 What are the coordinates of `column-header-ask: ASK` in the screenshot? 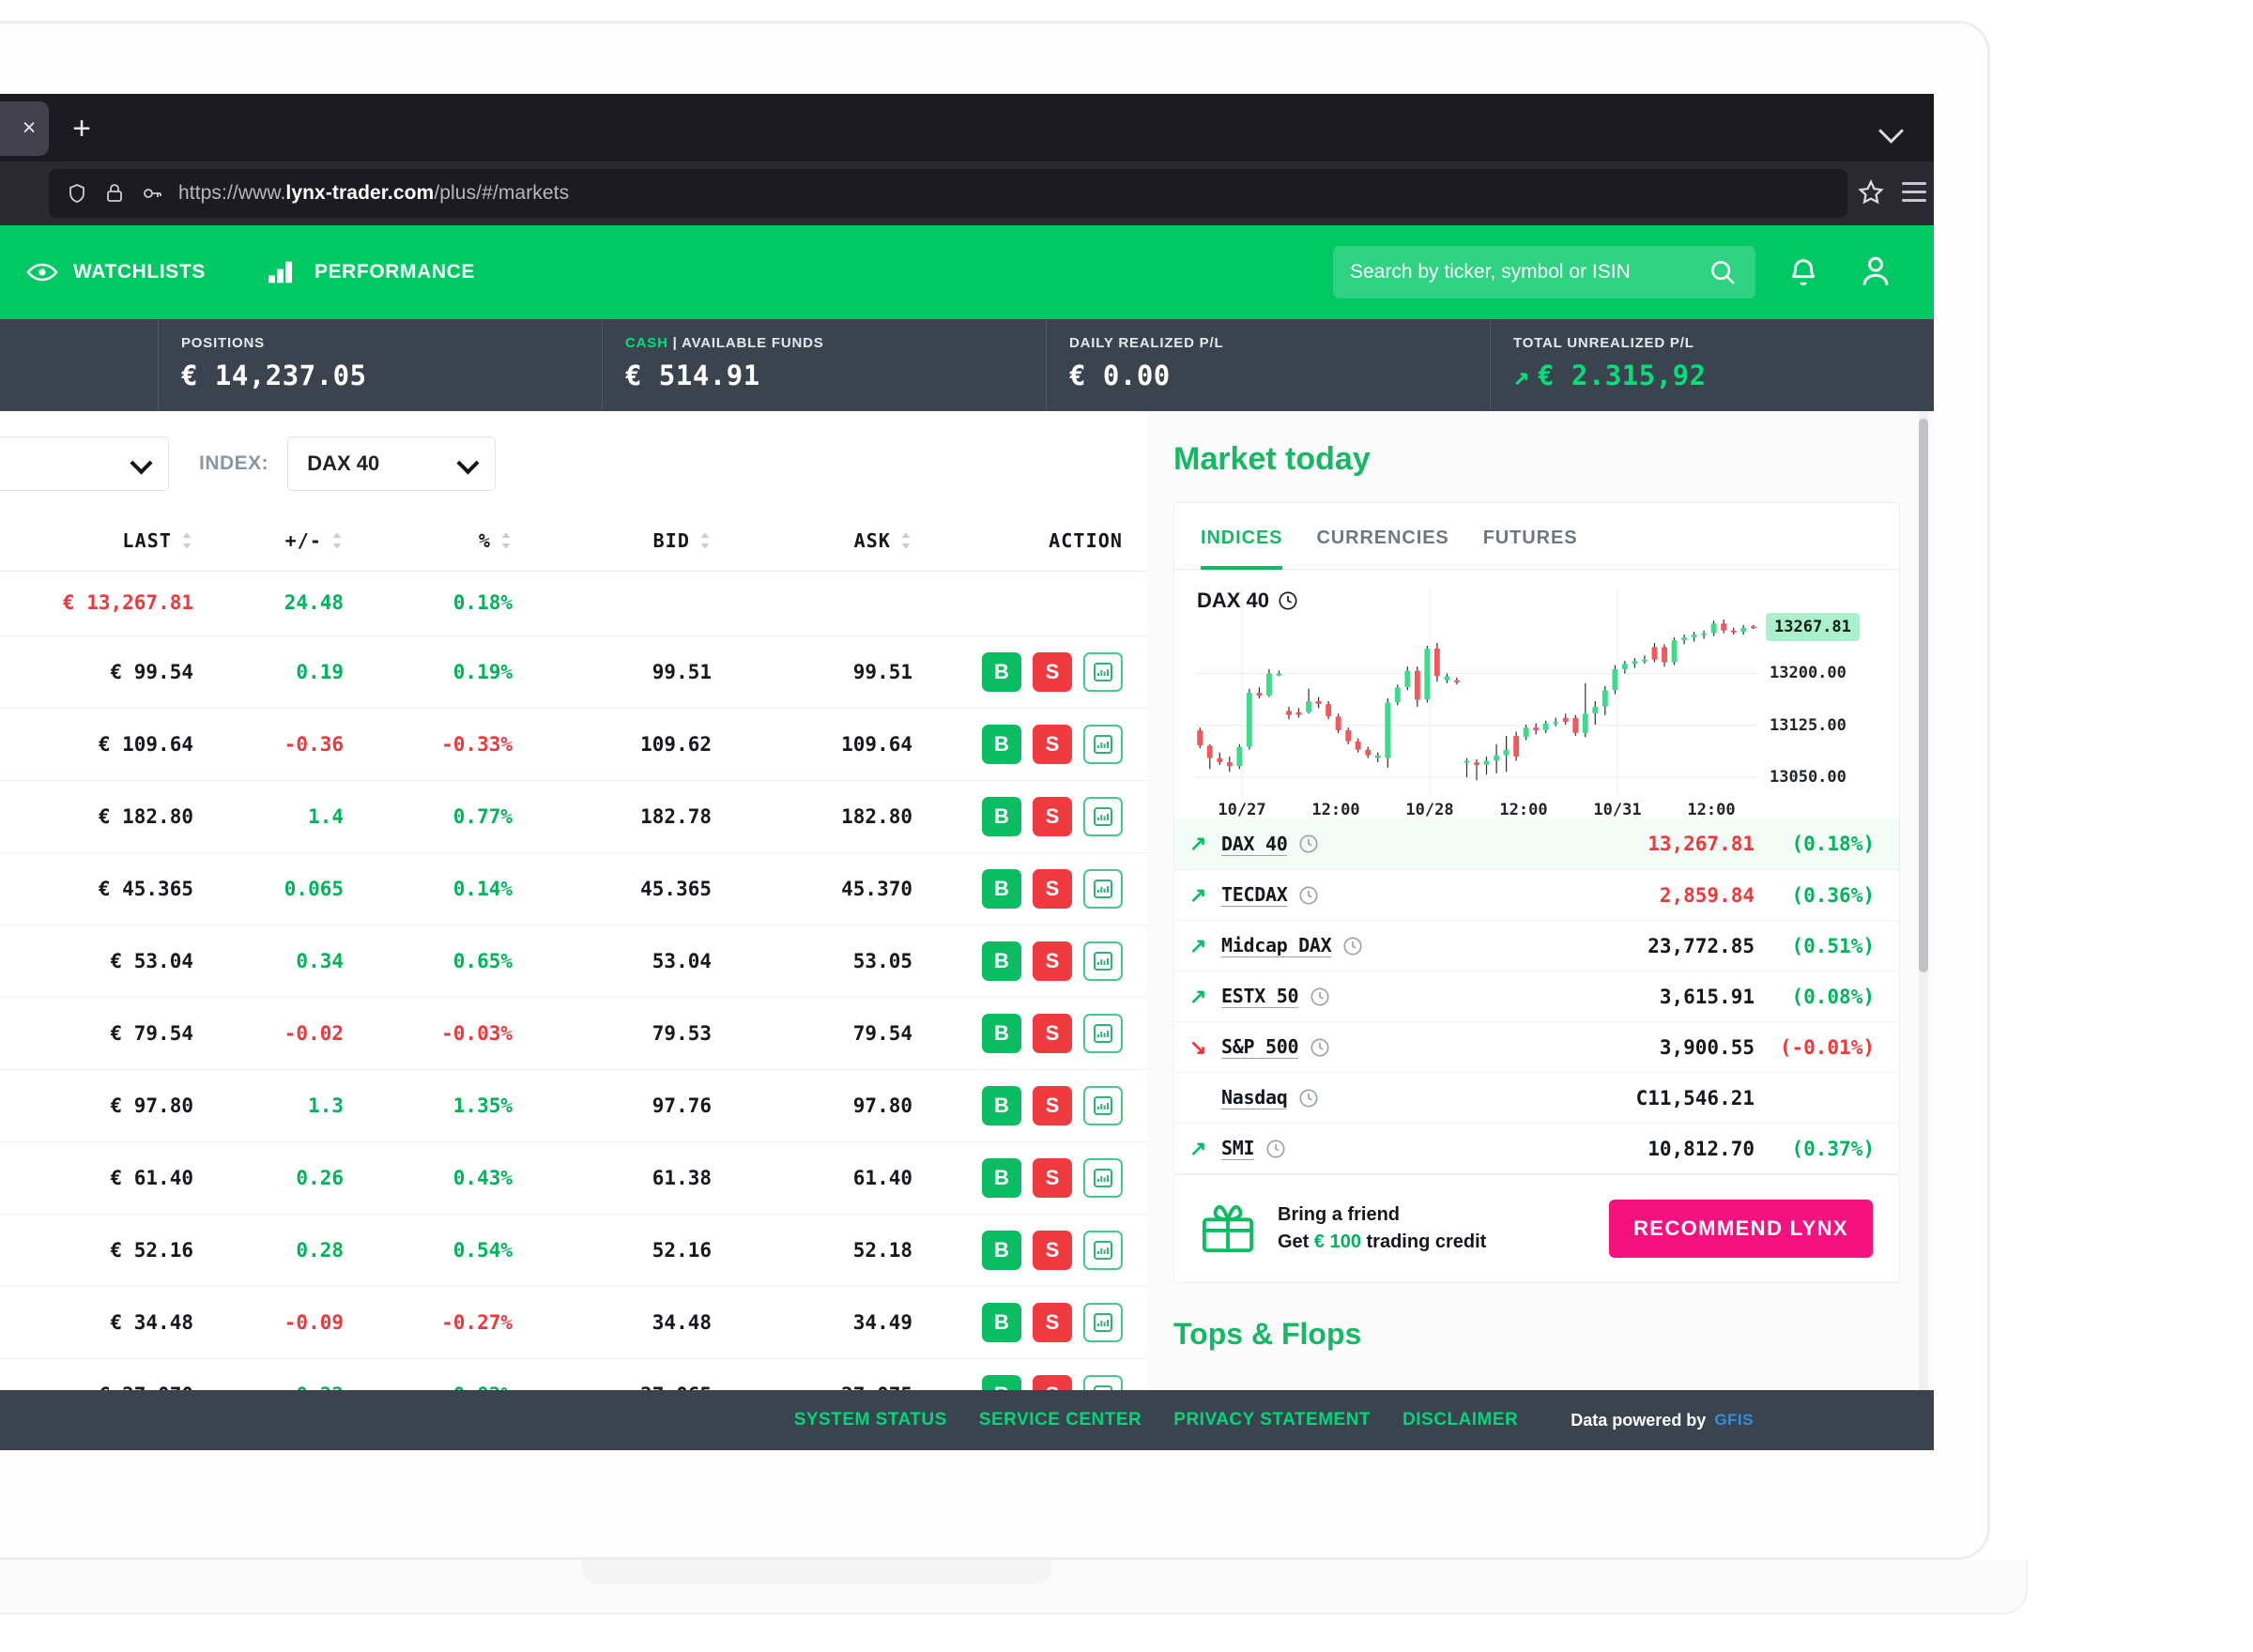 It's located at (851, 544).